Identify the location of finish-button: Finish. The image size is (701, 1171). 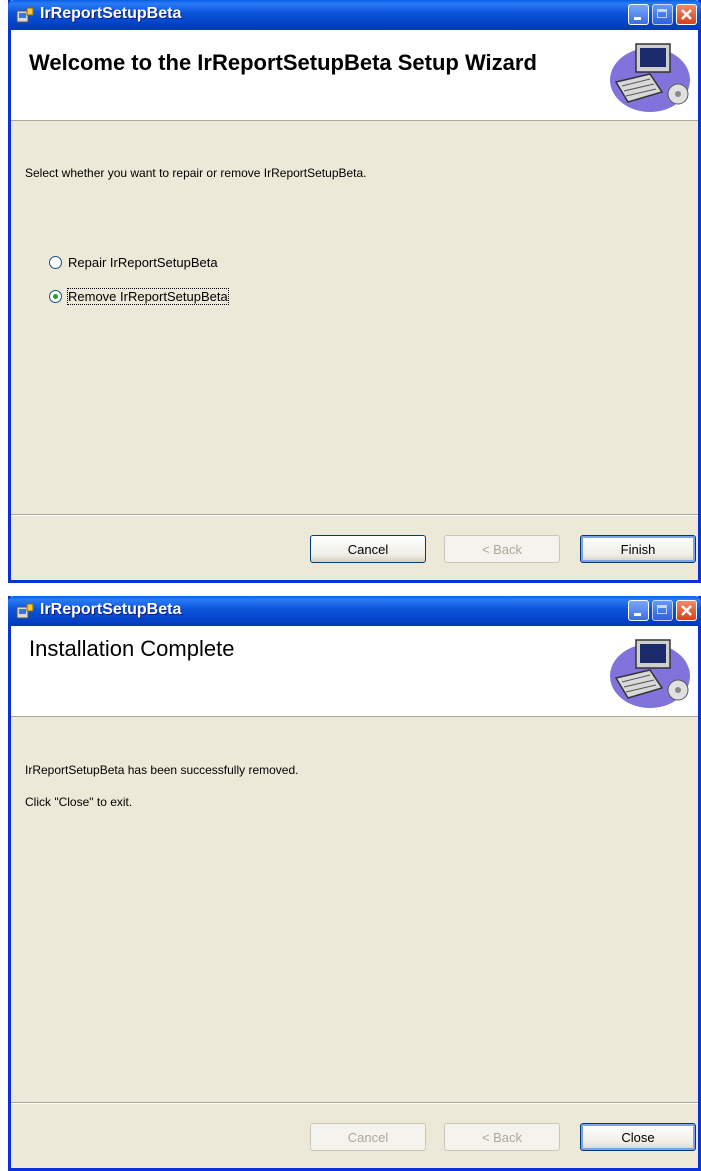
(638, 549).